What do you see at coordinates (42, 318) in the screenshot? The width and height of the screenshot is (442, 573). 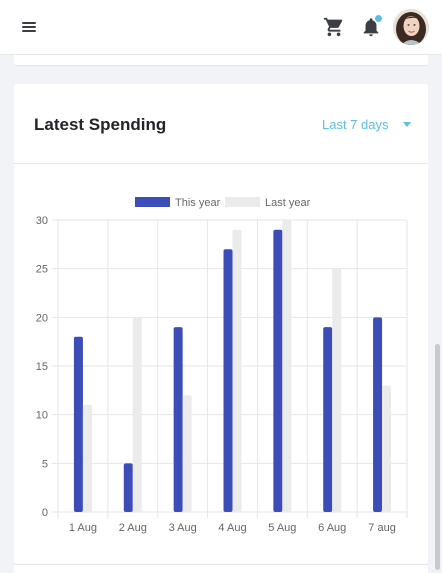 I see `y-tick-label: 20` at bounding box center [42, 318].